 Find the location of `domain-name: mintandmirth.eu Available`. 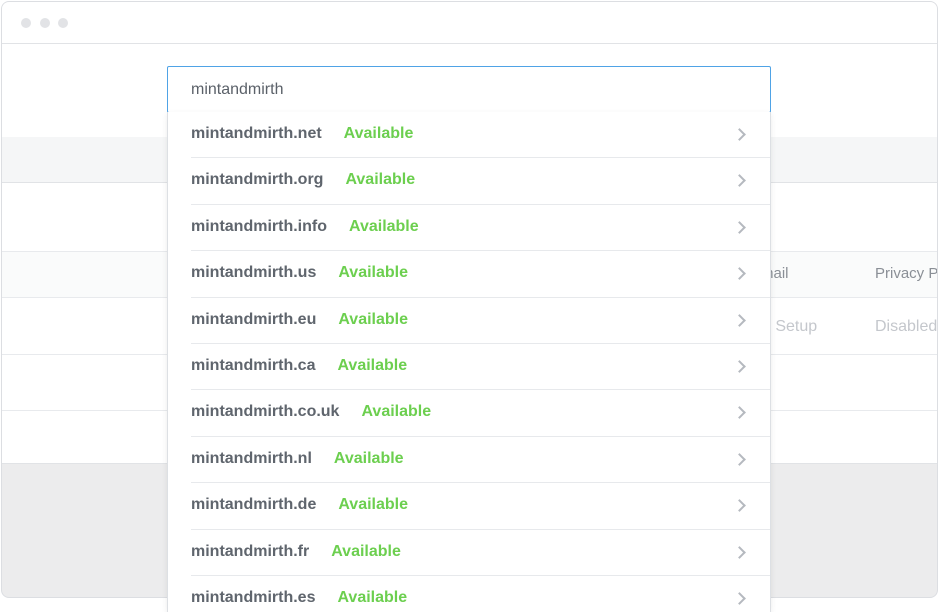

domain-name: mintandmirth.eu Available is located at coordinates (300, 319).